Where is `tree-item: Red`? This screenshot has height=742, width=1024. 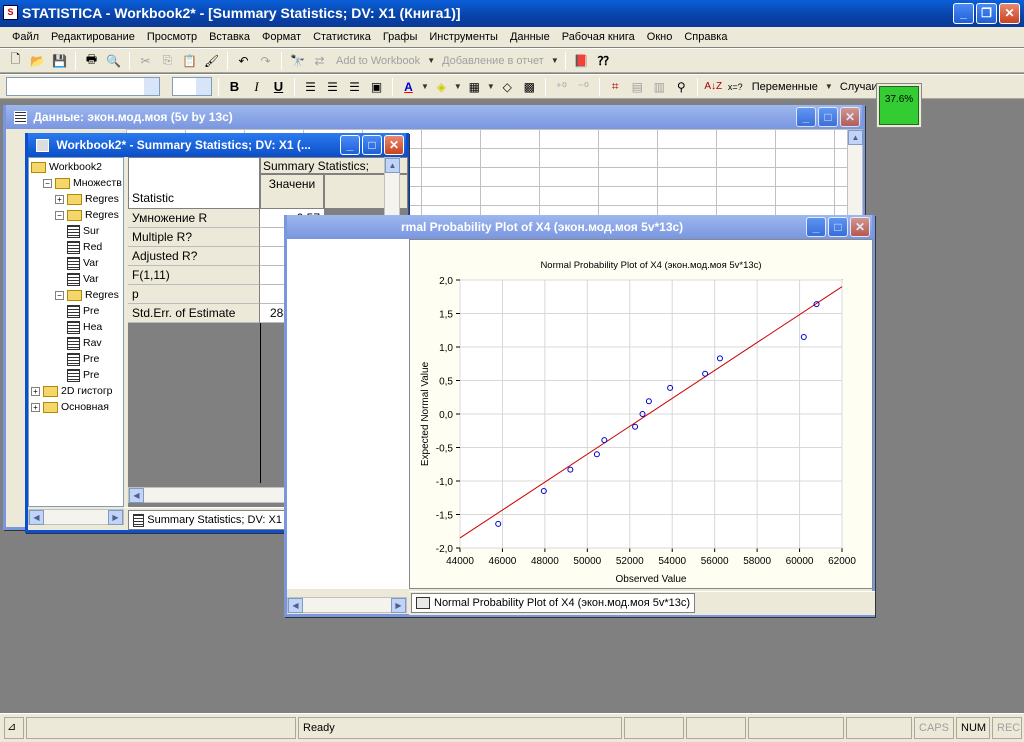
tree-item: Red is located at coordinates (84, 247).